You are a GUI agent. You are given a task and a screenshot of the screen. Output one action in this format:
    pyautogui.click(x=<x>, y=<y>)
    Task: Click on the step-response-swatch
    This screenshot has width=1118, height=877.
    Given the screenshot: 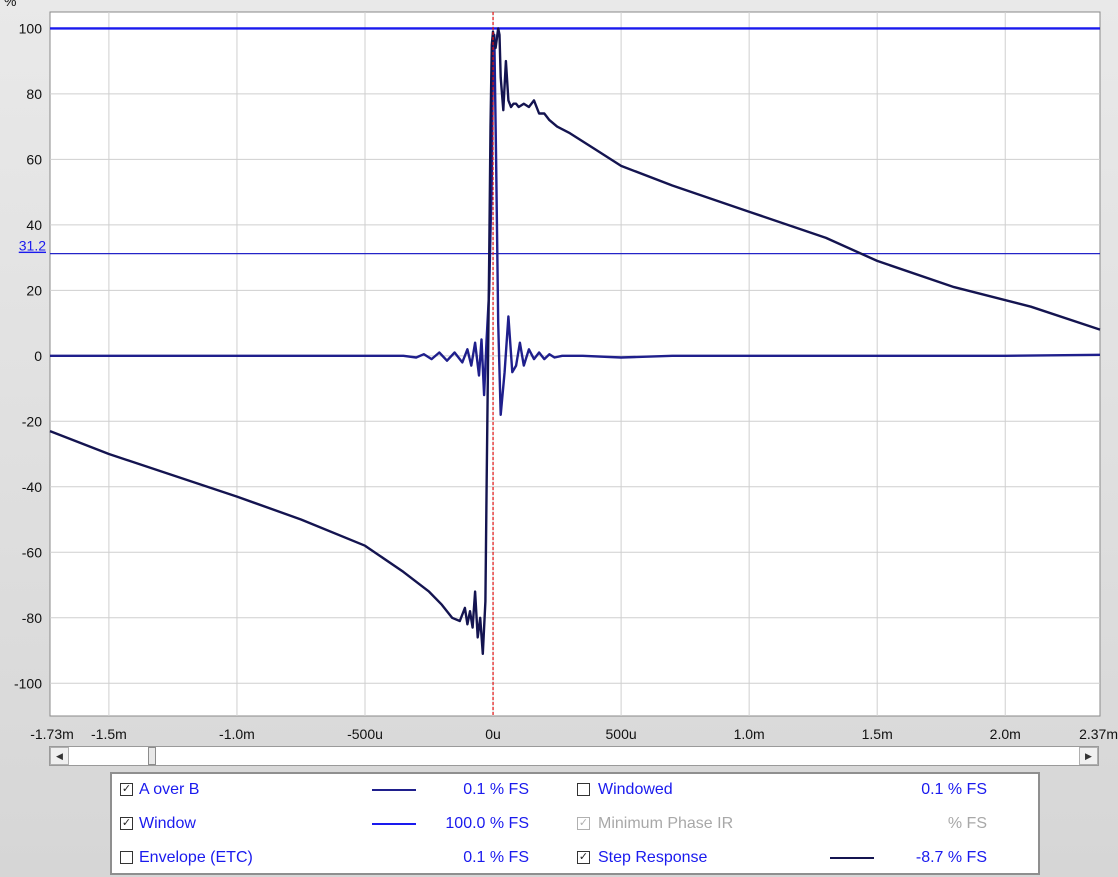 What is the action you would take?
    pyautogui.click(x=852, y=858)
    